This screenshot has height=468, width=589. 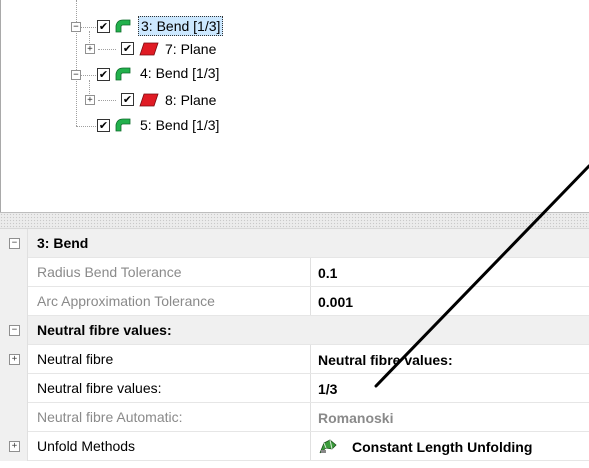 What do you see at coordinates (453, 301) in the screenshot?
I see `property-value: 0.001` at bounding box center [453, 301].